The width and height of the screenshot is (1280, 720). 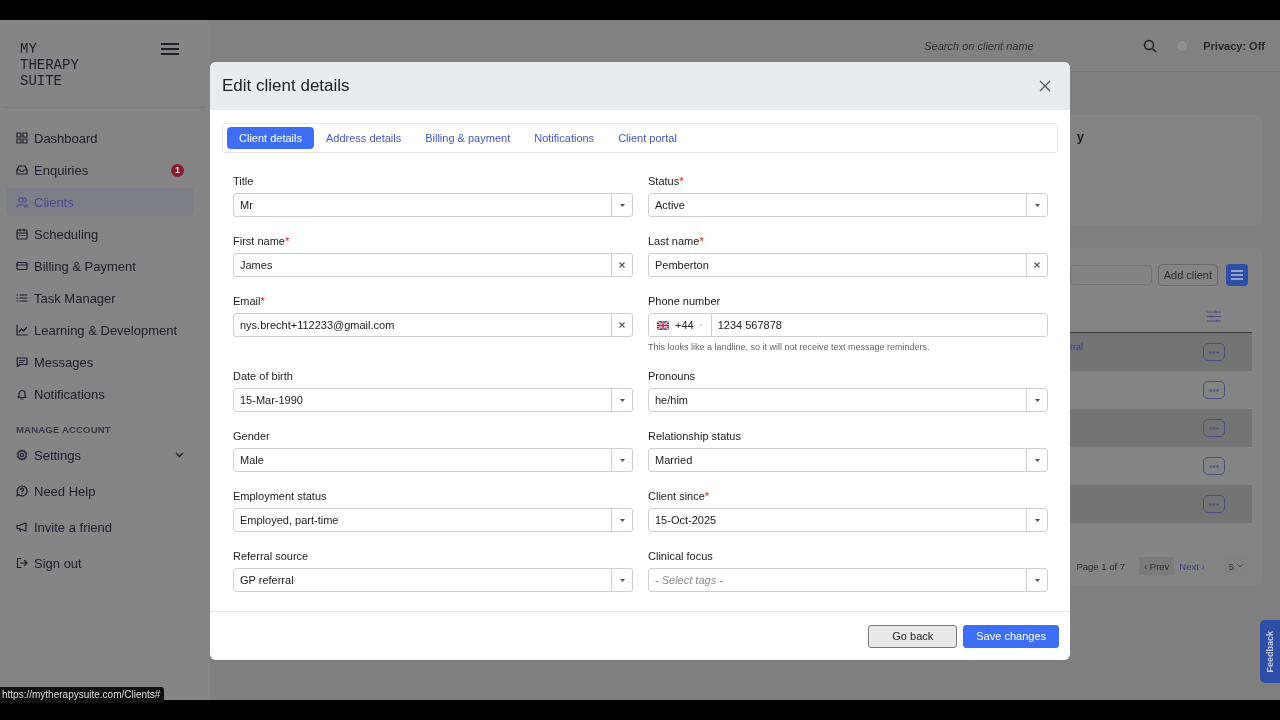 What do you see at coordinates (433, 265) in the screenshot?
I see `input-field: James` at bounding box center [433, 265].